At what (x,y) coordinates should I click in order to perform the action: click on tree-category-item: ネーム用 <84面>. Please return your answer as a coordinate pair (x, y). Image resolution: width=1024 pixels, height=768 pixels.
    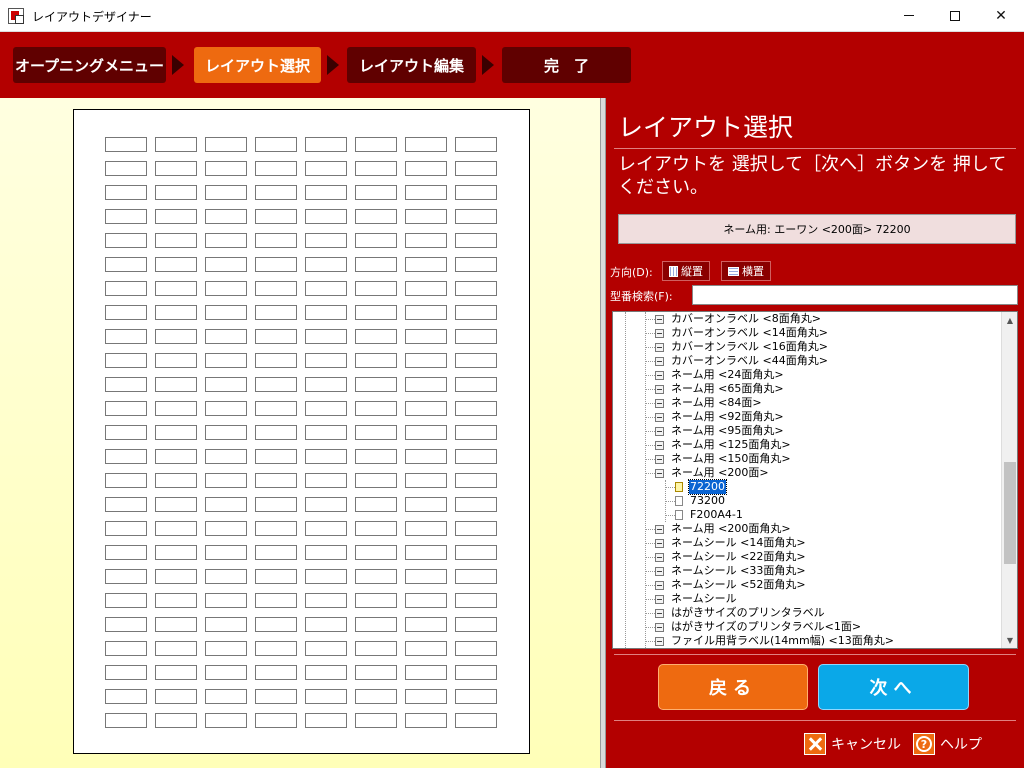
    Looking at the image, I should click on (709, 403).